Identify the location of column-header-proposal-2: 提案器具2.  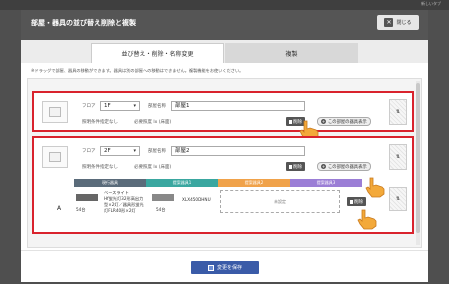
(254, 183).